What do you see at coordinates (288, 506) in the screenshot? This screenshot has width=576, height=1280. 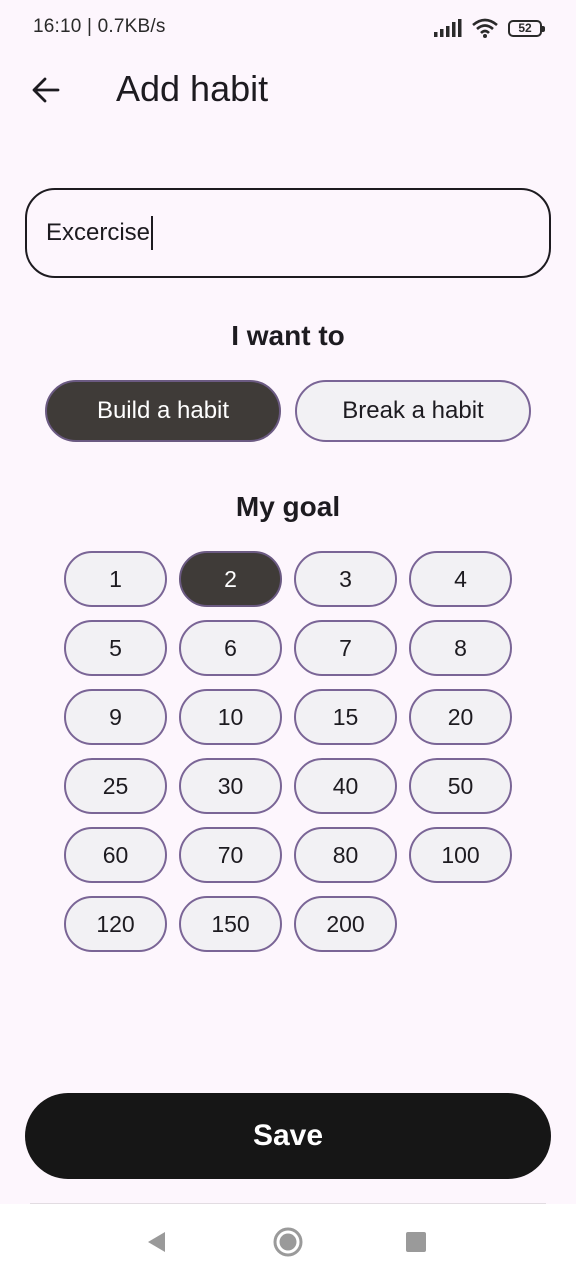 I see `goal-heading: My goal` at bounding box center [288, 506].